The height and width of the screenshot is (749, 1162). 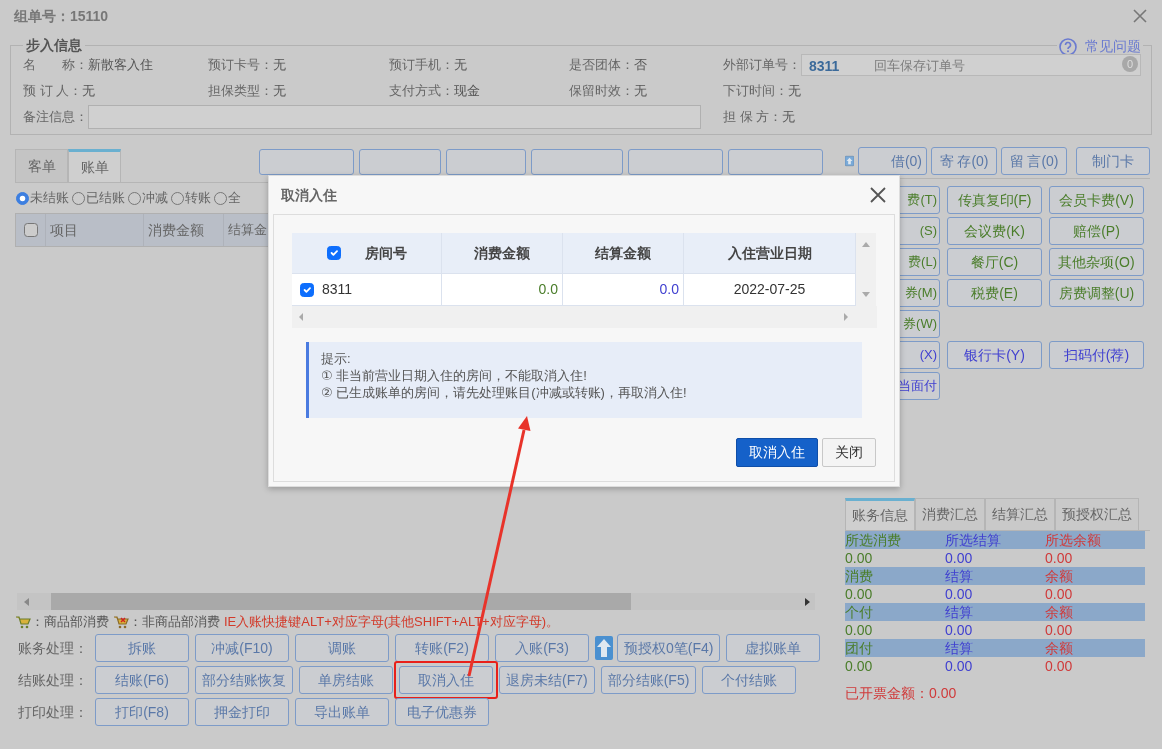 What do you see at coordinates (174, 622) in the screenshot?
I see `legend-label: ：非商品部消费` at bounding box center [174, 622].